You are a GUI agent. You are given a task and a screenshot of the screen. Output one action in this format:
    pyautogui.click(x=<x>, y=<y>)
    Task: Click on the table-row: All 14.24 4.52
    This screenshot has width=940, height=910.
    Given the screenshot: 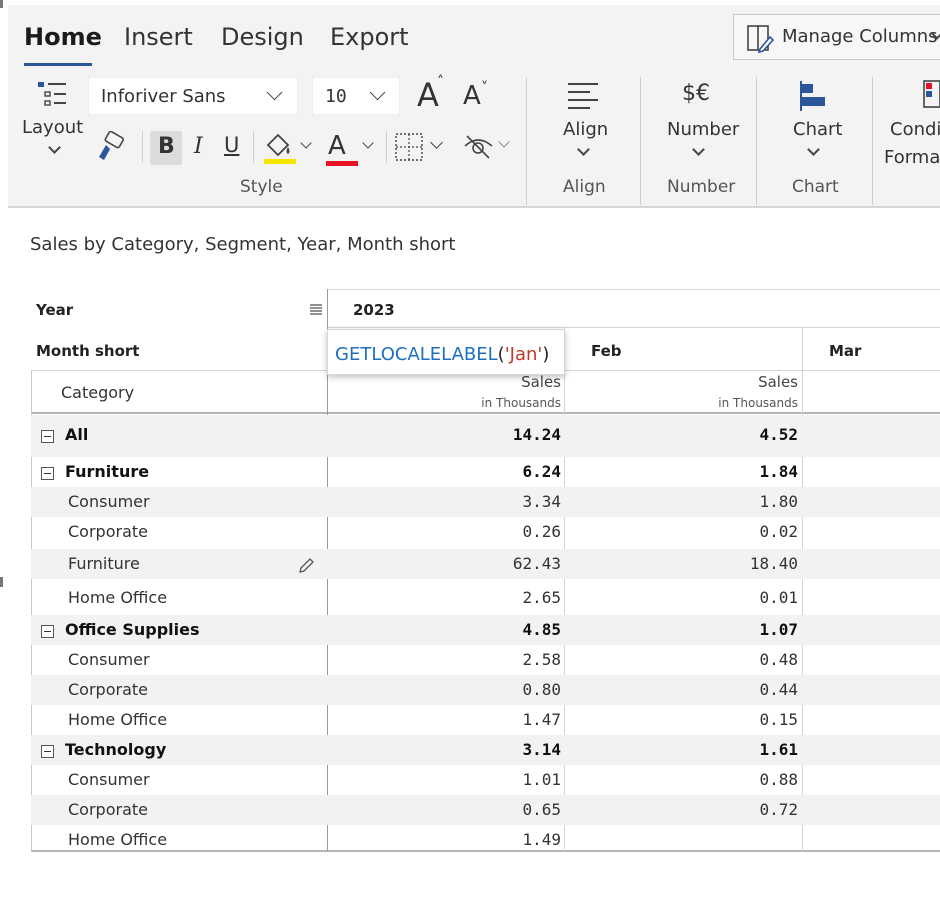 What is the action you would take?
    pyautogui.click(x=485, y=436)
    